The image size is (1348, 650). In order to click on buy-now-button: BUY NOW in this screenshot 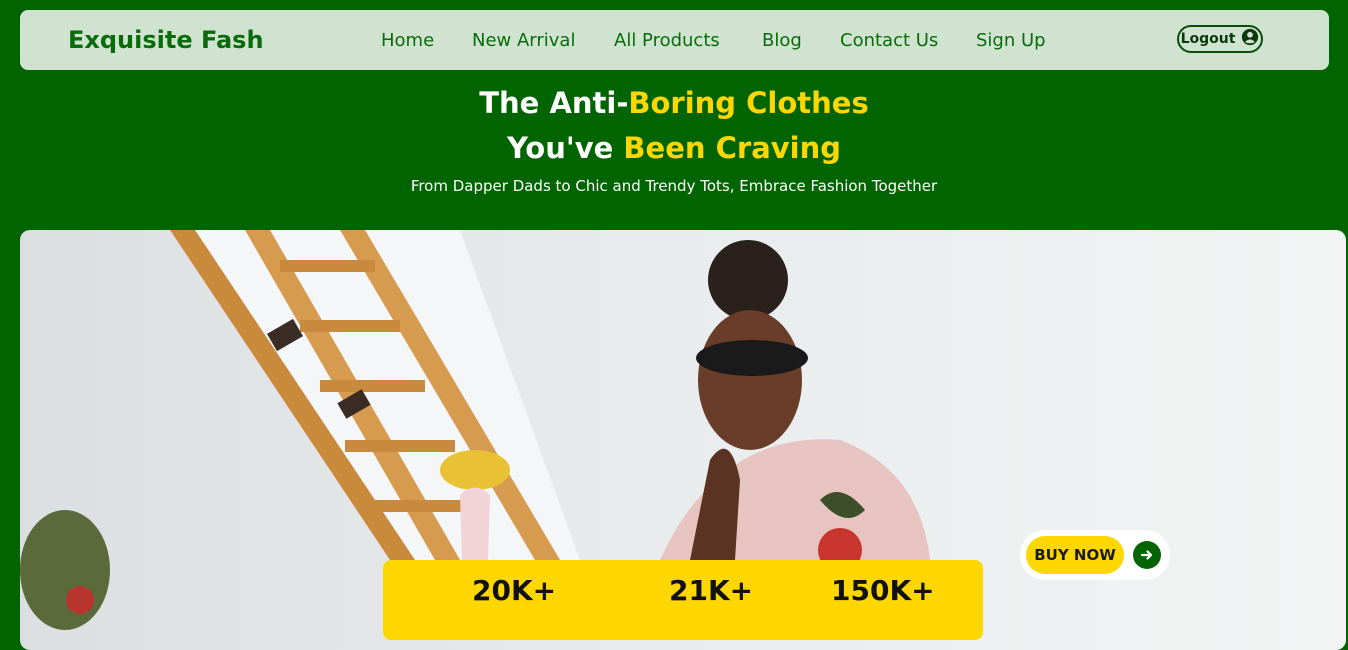, I will do `click(1075, 555)`.